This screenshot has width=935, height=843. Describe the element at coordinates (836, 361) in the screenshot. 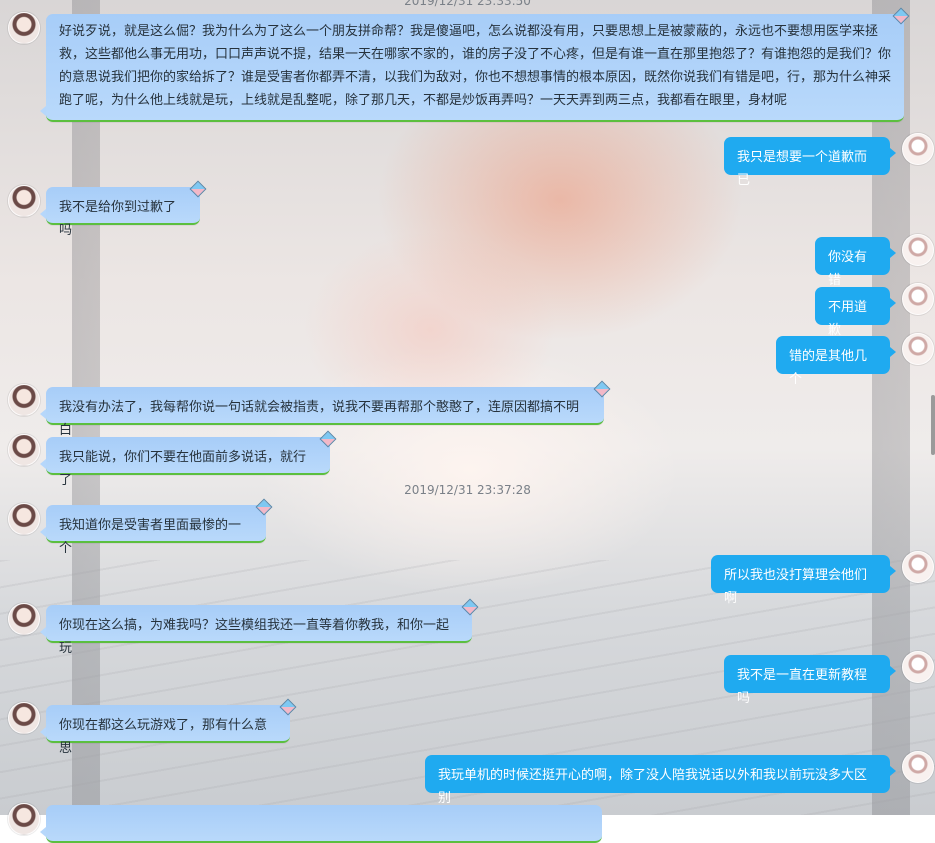

I see `message-bubble: 错的是其他几个` at that location.